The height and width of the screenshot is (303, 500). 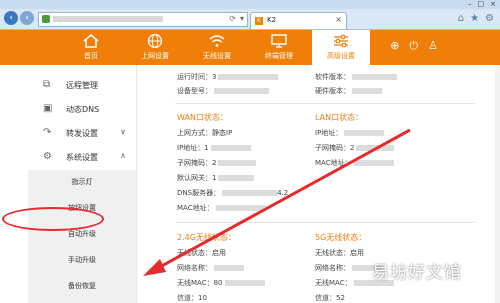 I want to click on url-input: ⟳ ▾, so click(x=143, y=19).